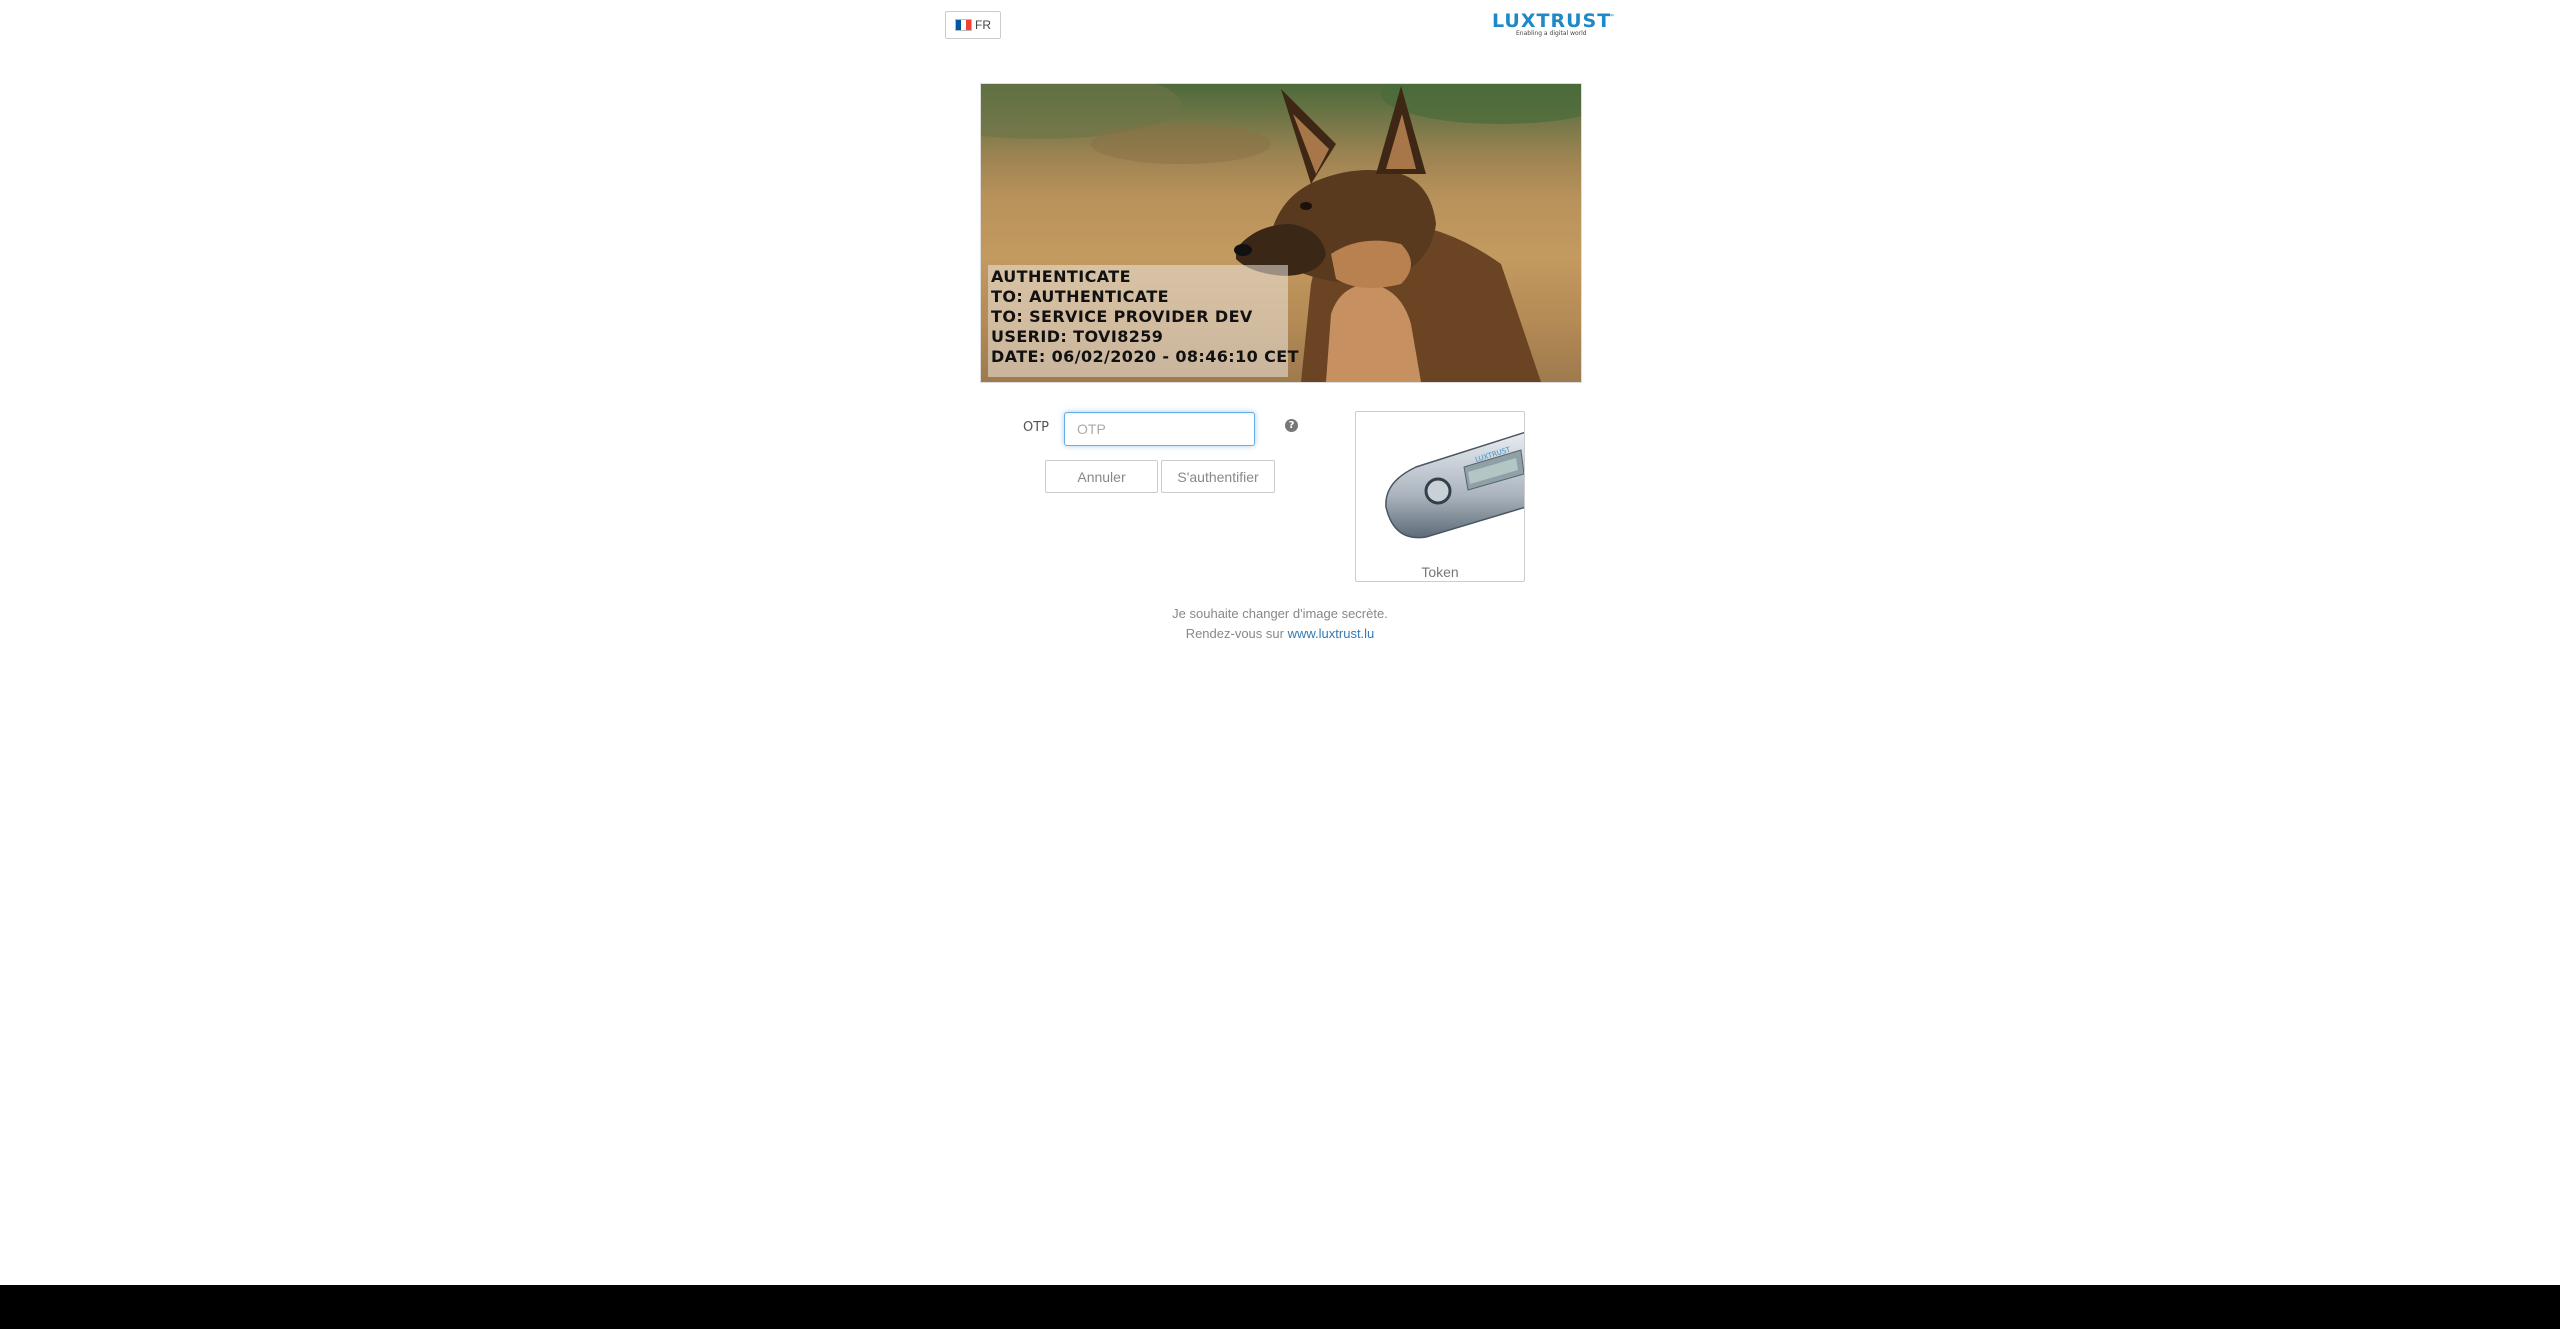  I want to click on token-device-icon: LUXTRUST, so click(1454, 485).